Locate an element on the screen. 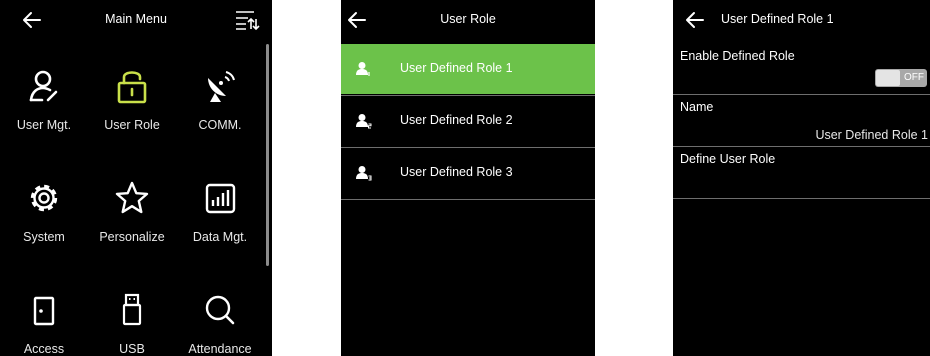  enable-role-toggle: OFF is located at coordinates (901, 78).